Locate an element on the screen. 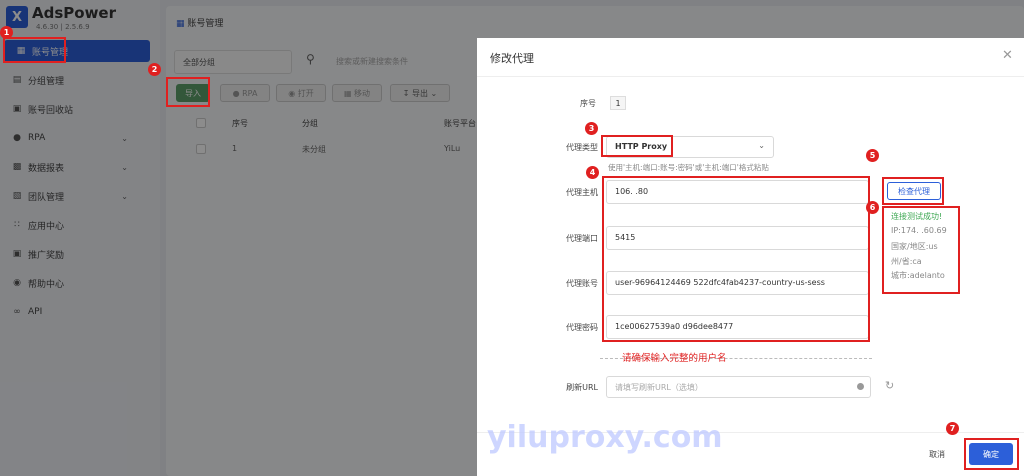  annotation-badge-3: 3 is located at coordinates (591, 128).